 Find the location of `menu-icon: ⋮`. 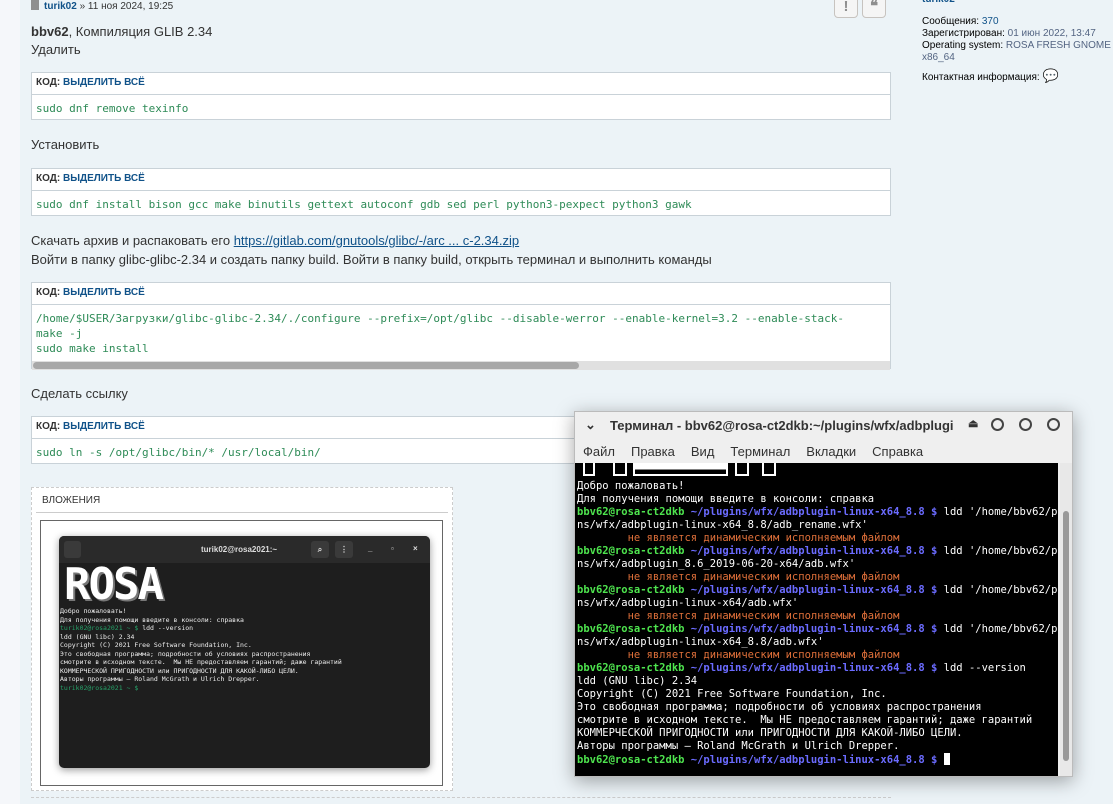

menu-icon: ⋮ is located at coordinates (344, 549).